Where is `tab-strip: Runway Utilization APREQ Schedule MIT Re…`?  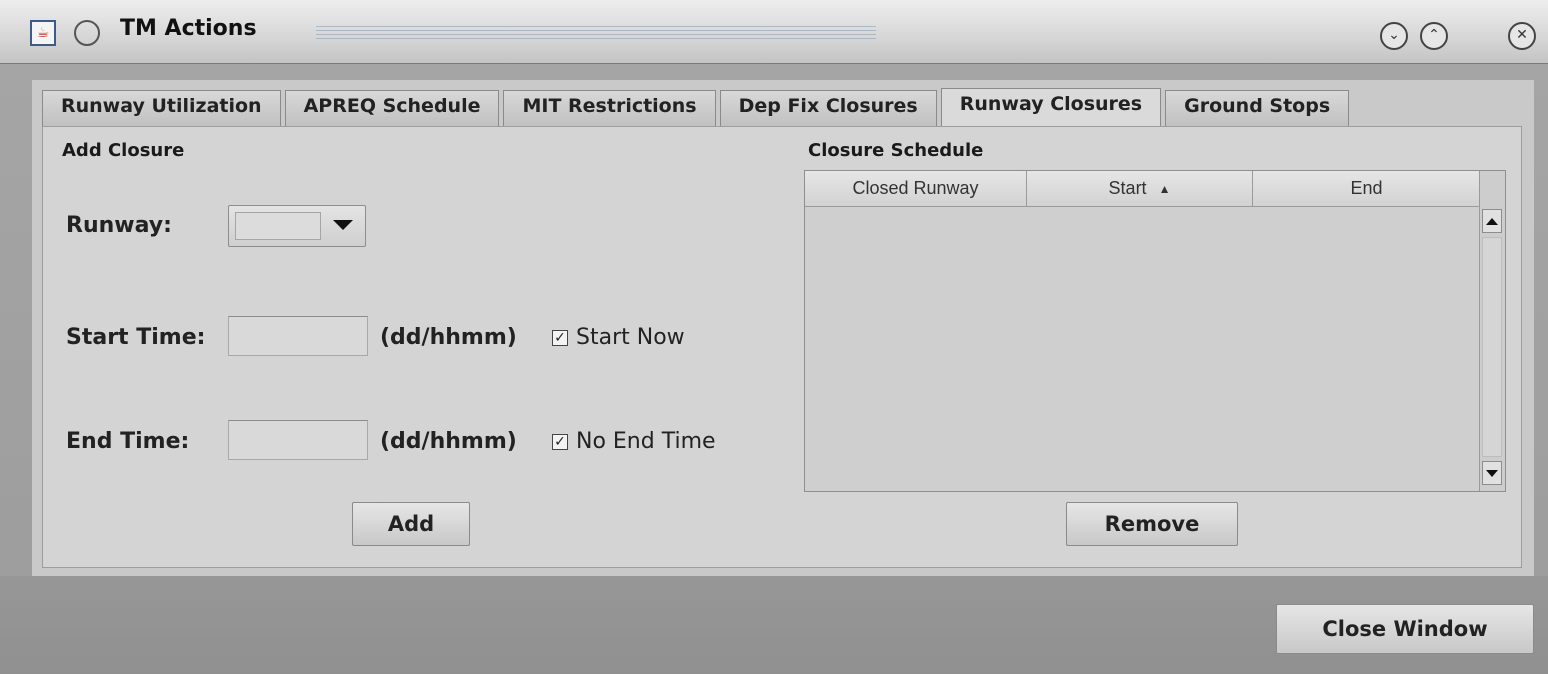
tab-strip: Runway Utilization APREQ Schedule MIT Re… is located at coordinates (697, 107).